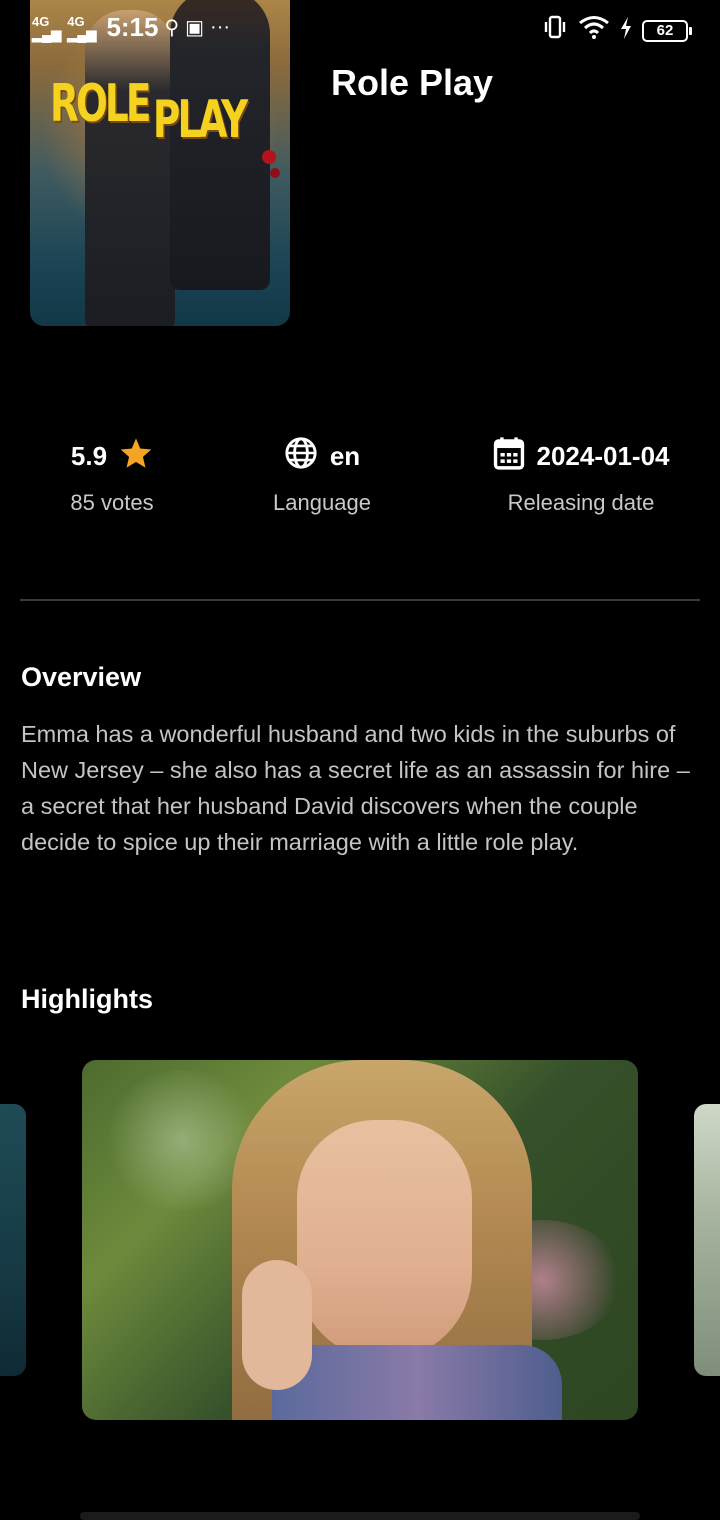 Image resolution: width=720 pixels, height=1520 pixels. Describe the element at coordinates (360, 28) in the screenshot. I see `status-bar: 4G ▂▄▆ 4G ▂▄▆ 5:15 ⚲ ▣ ··· 62` at that location.